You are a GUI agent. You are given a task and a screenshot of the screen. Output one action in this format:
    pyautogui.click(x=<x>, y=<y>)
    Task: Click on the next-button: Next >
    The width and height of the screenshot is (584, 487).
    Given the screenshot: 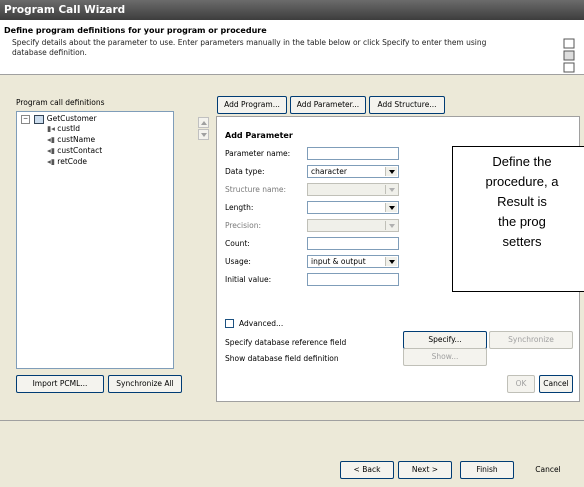 What is the action you would take?
    pyautogui.click(x=425, y=470)
    